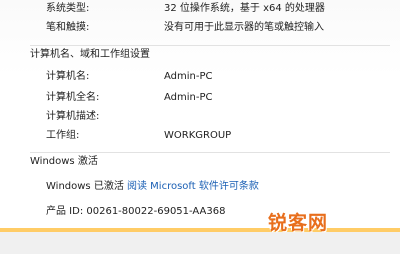  I want to click on system-type-label: 系统类型:, so click(68, 8).